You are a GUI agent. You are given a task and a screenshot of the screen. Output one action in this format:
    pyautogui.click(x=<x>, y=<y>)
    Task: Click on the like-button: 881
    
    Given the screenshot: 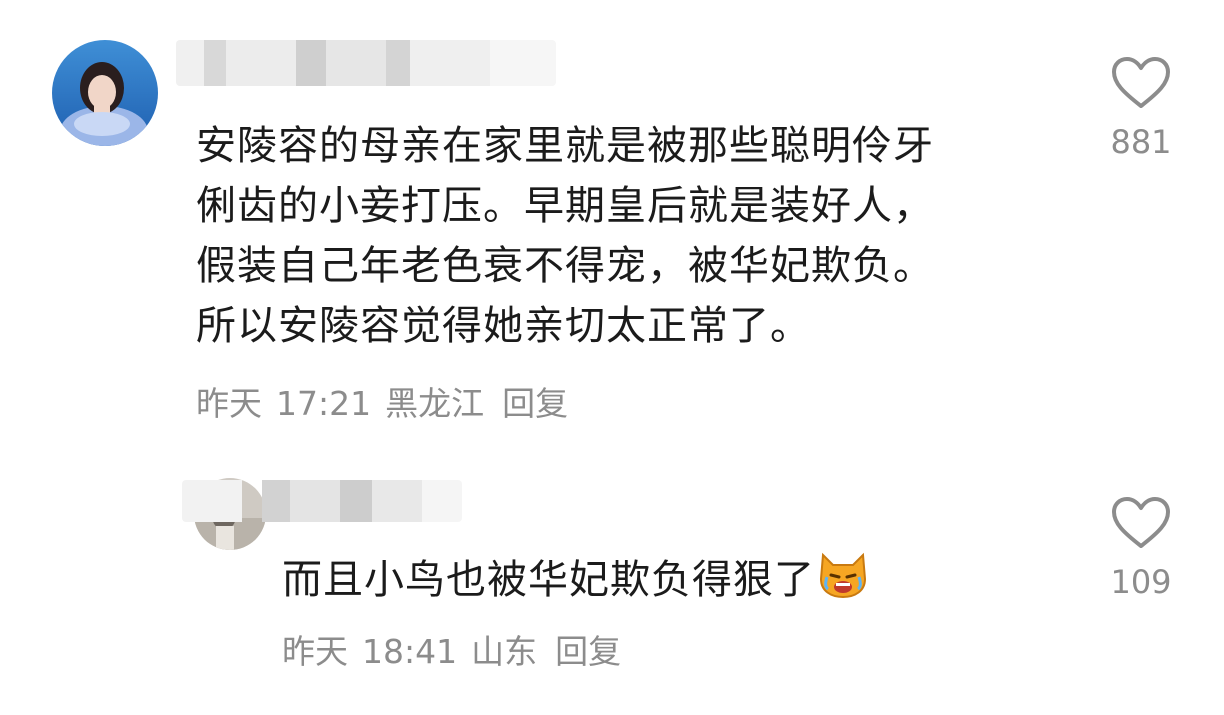 What is the action you would take?
    pyautogui.click(x=1141, y=108)
    